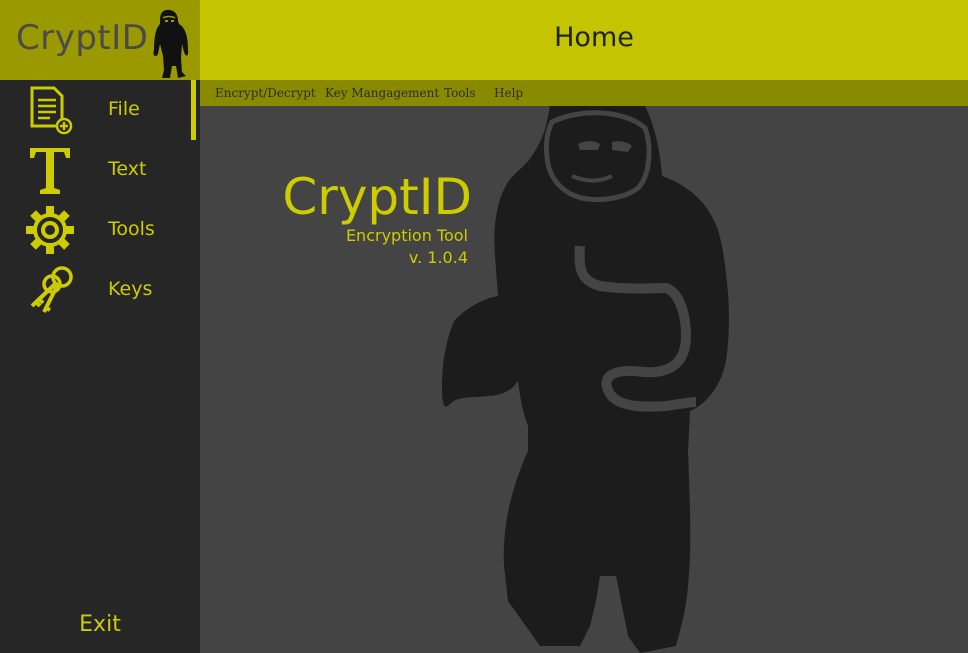 This screenshot has height=653, width=968. I want to click on menu-tools: Tools, so click(460, 93).